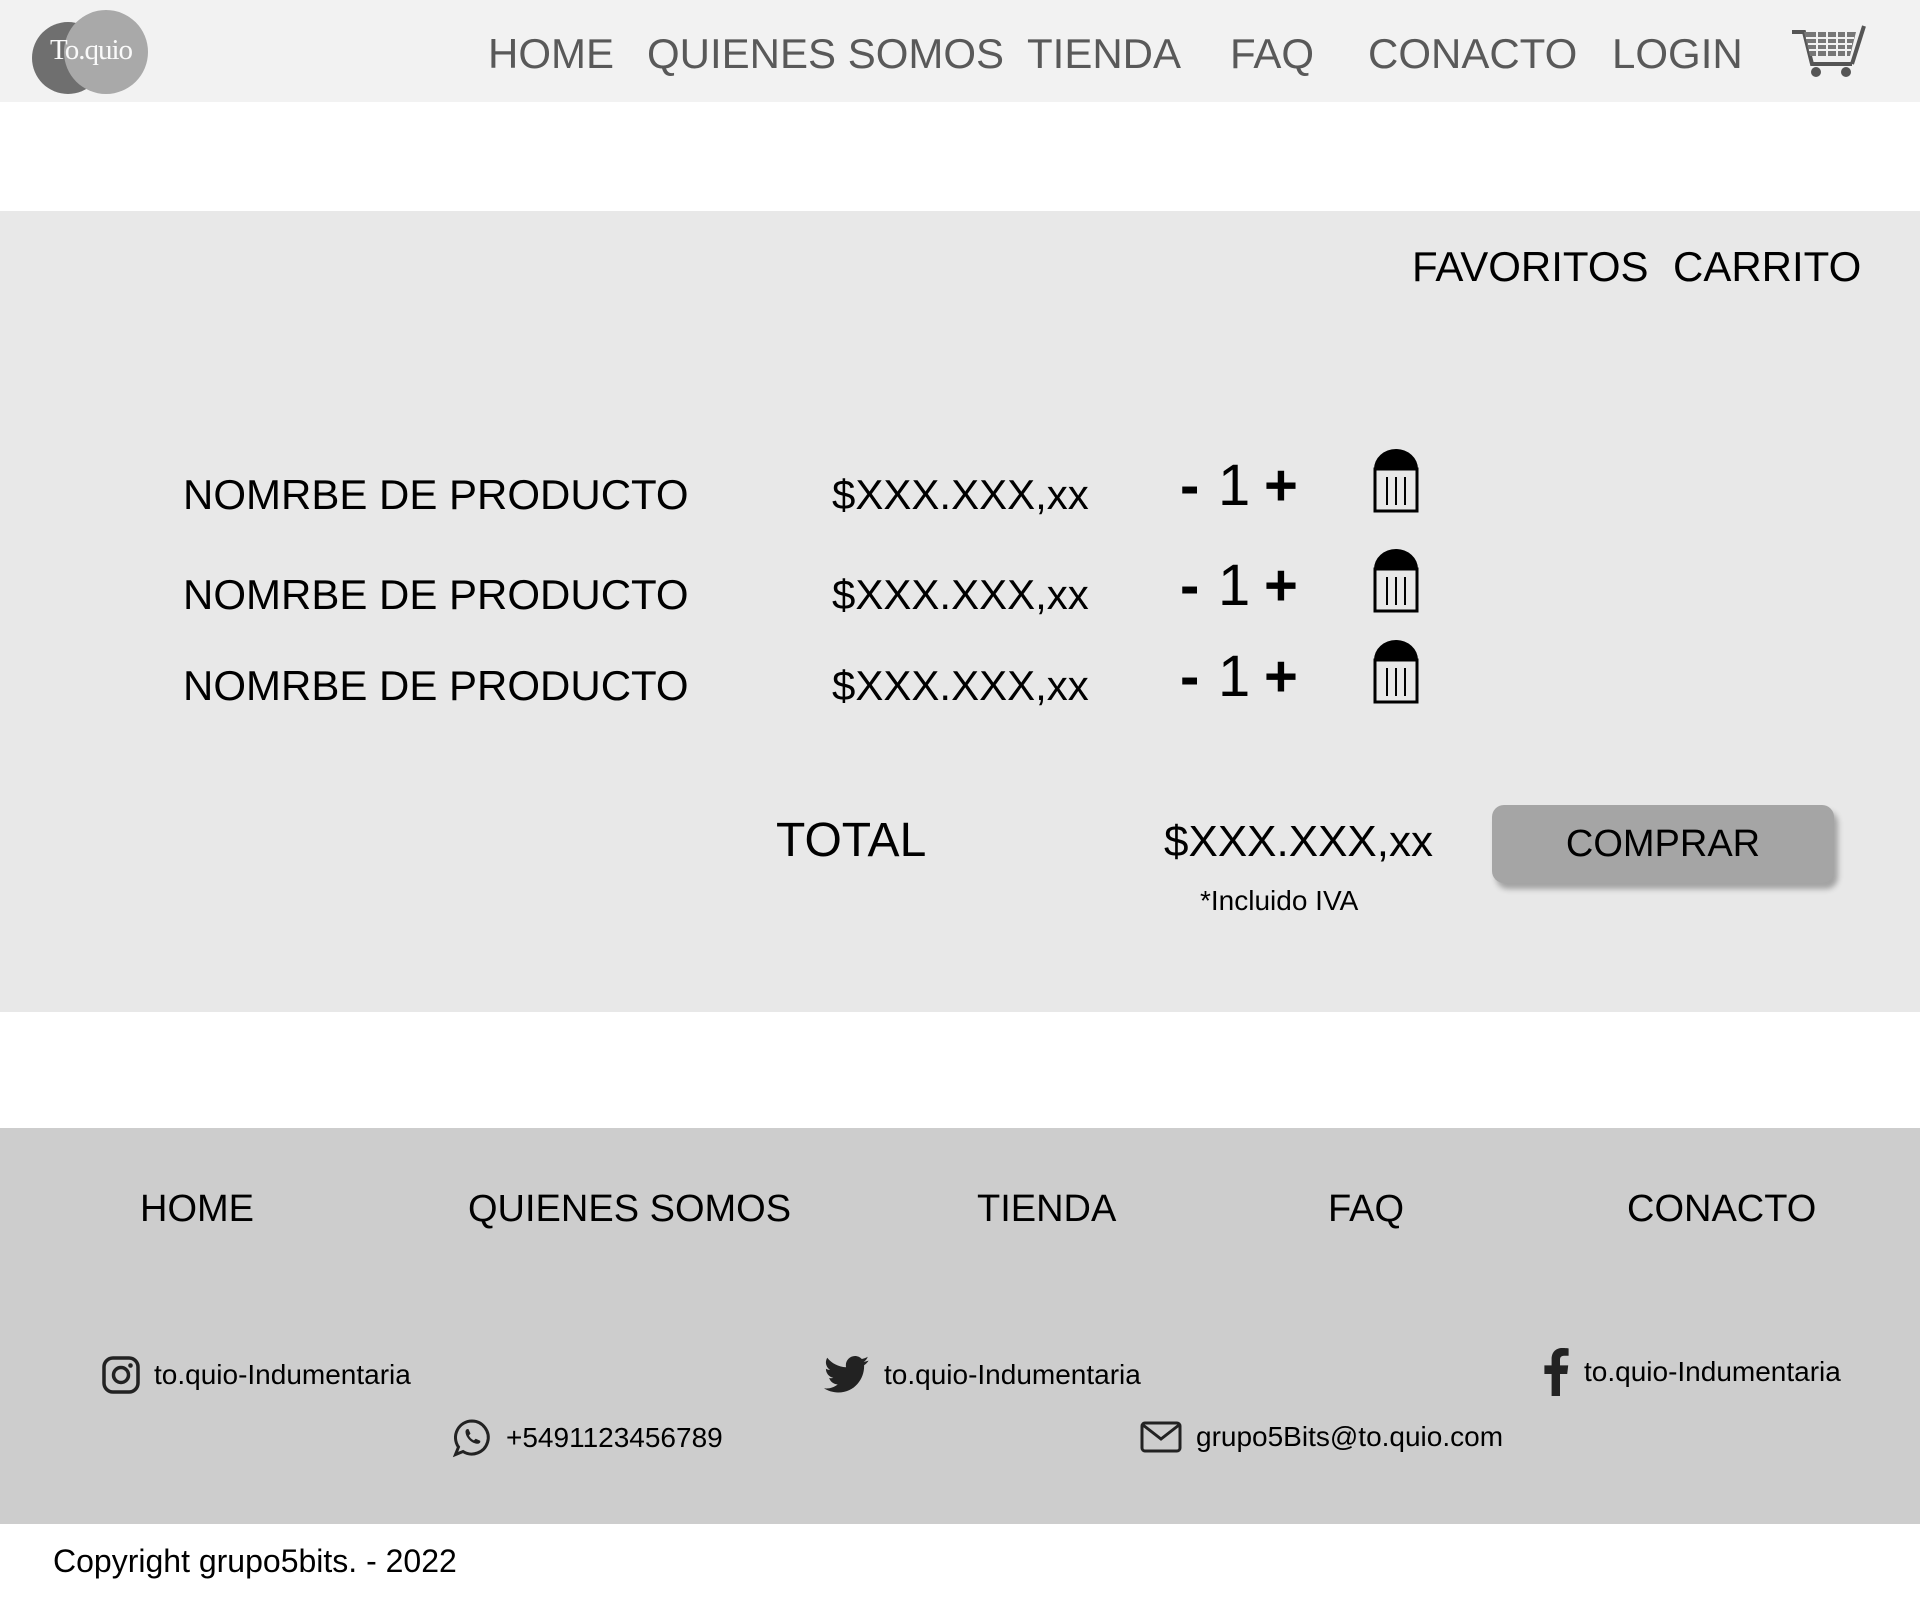  What do you see at coordinates (1472, 54) in the screenshot?
I see `nav-contacto: CONACTO` at bounding box center [1472, 54].